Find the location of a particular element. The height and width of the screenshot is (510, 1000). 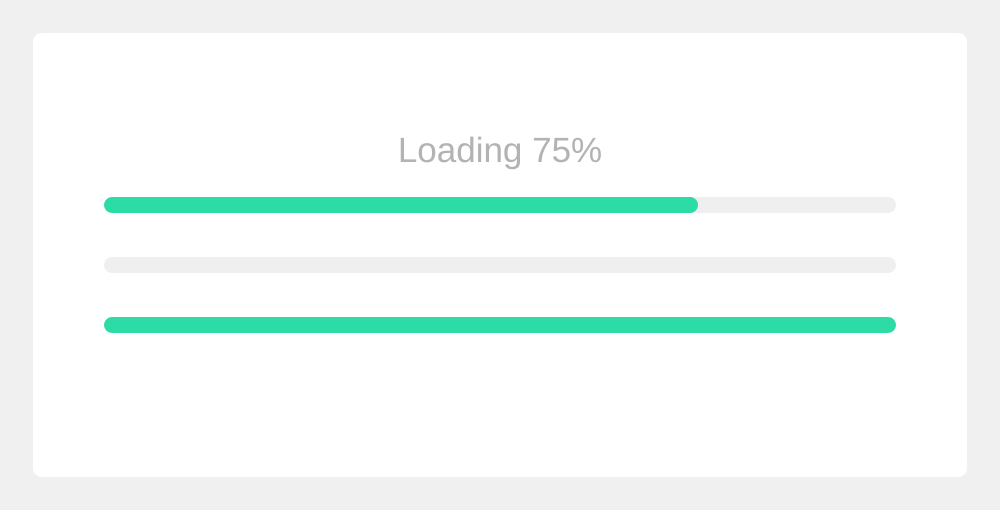

loading-title: Loading 75% is located at coordinates (500, 151).